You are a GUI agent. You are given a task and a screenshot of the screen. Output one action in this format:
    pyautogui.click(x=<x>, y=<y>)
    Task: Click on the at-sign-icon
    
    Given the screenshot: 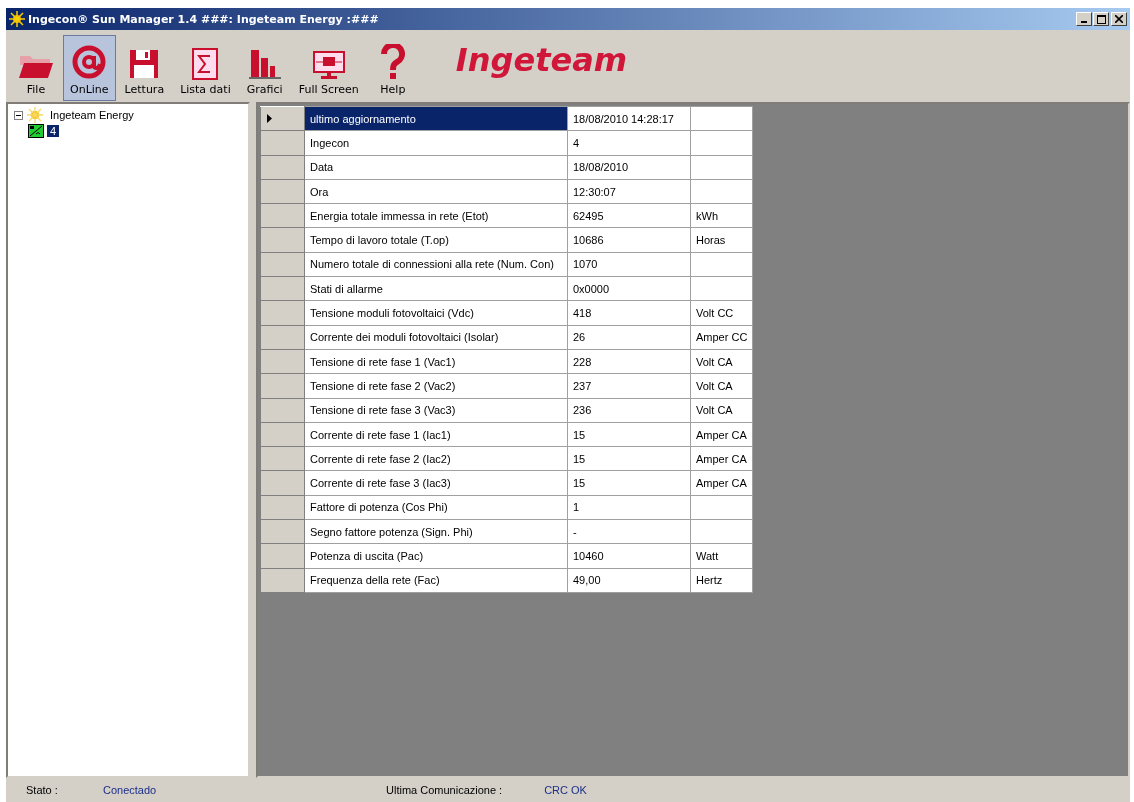 What is the action you would take?
    pyautogui.click(x=89, y=62)
    